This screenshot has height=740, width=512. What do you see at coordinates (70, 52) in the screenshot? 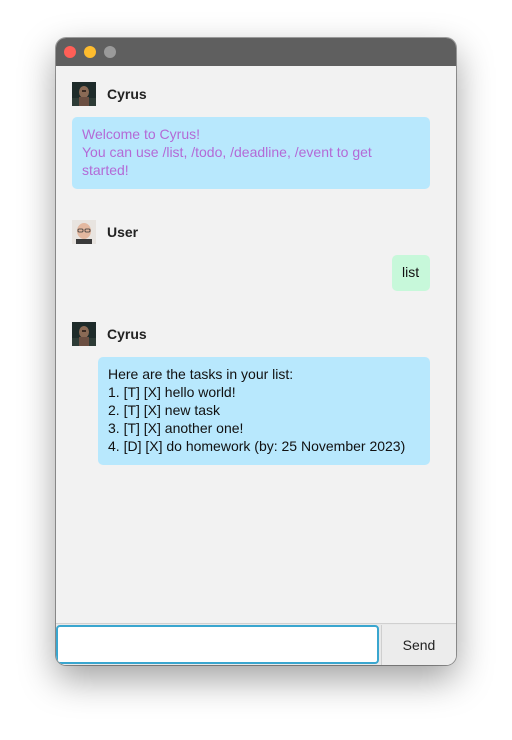
I see `close-window-button` at bounding box center [70, 52].